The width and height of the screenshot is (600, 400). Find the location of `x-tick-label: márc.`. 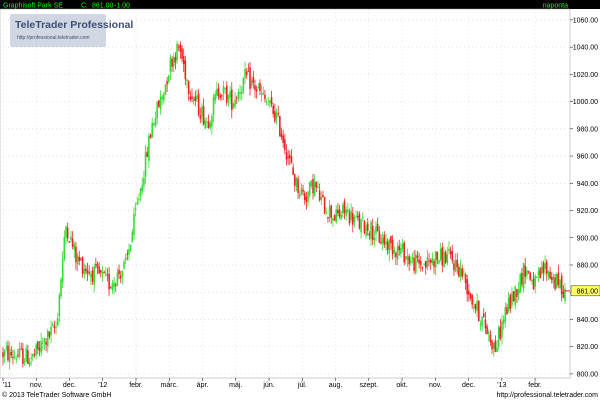

x-tick-label: márc. is located at coordinates (170, 385).